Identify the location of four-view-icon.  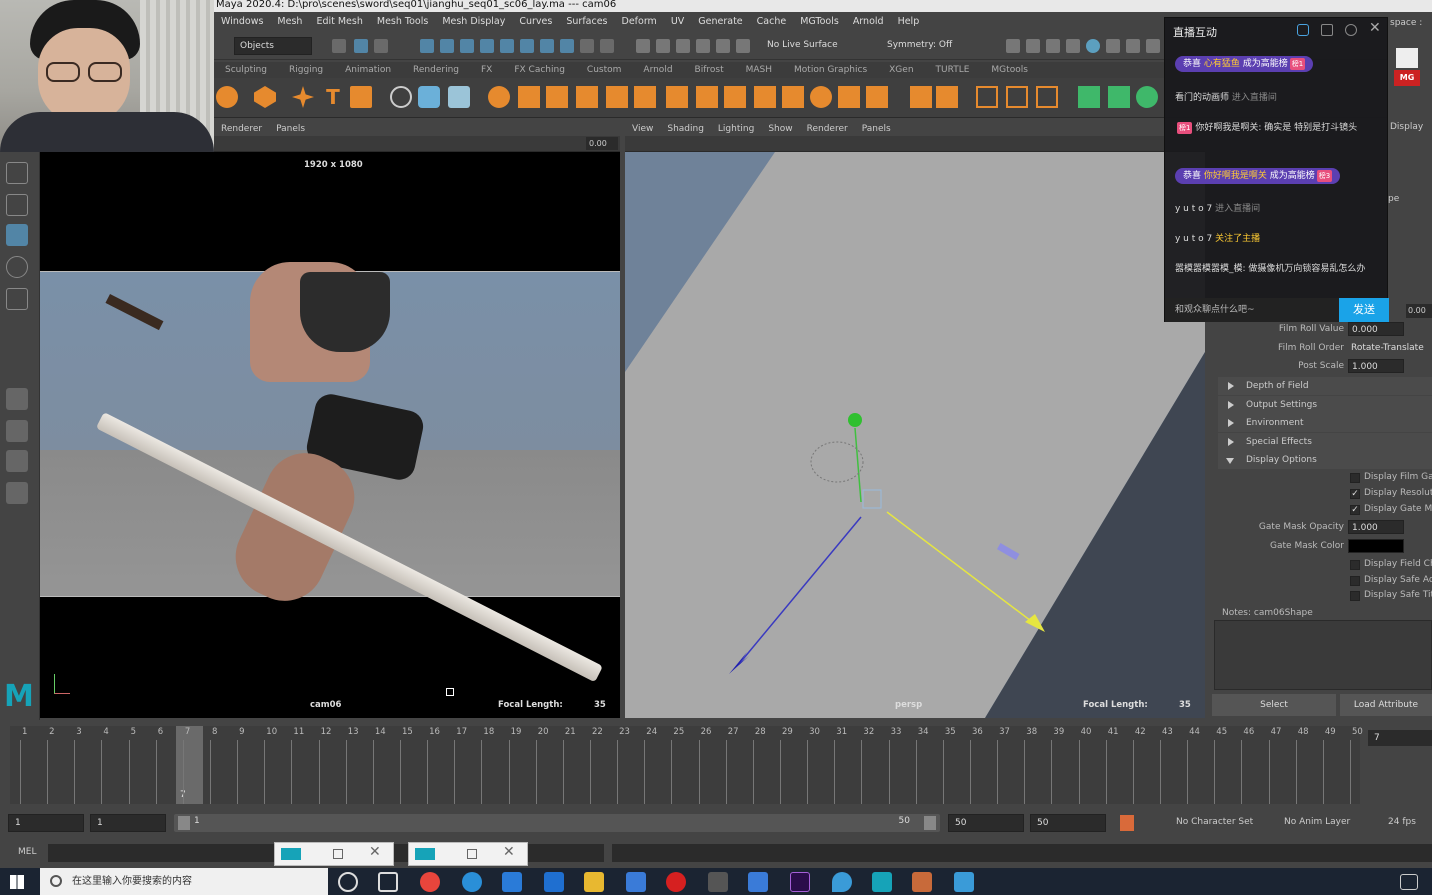
(17, 431).